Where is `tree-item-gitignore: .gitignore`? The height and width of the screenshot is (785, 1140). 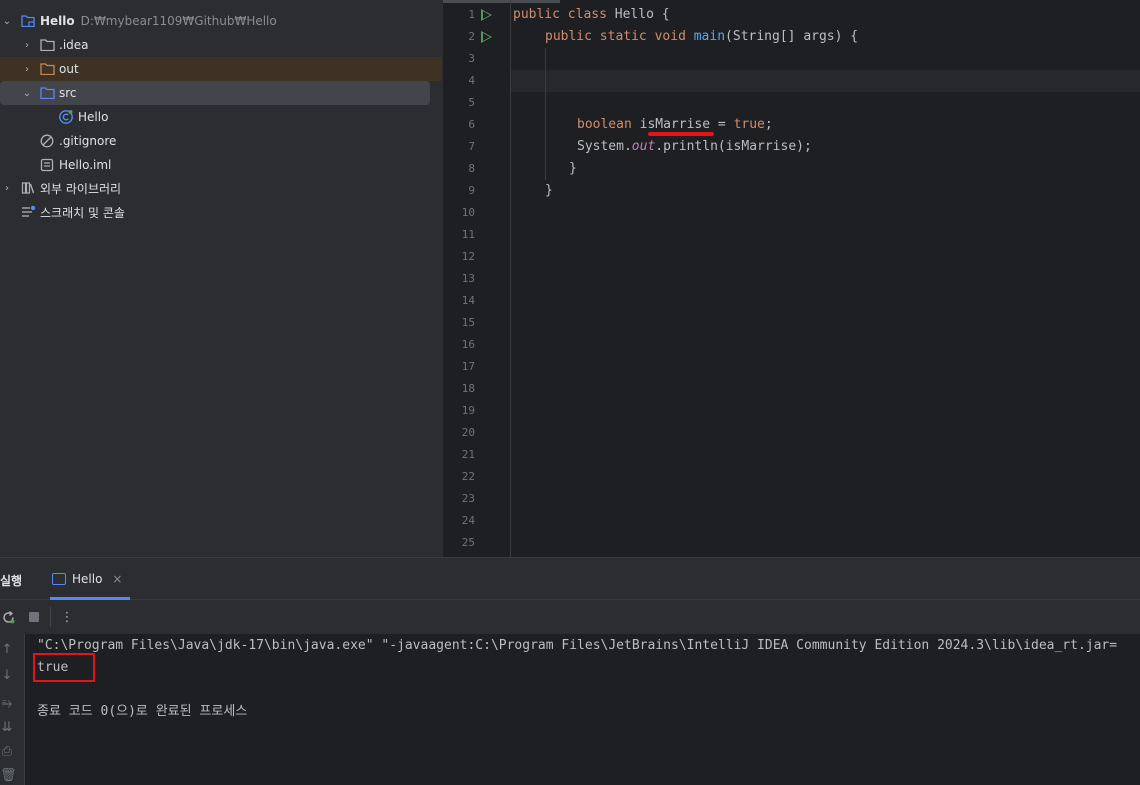
tree-item-gitignore: .gitignore is located at coordinates (221, 141).